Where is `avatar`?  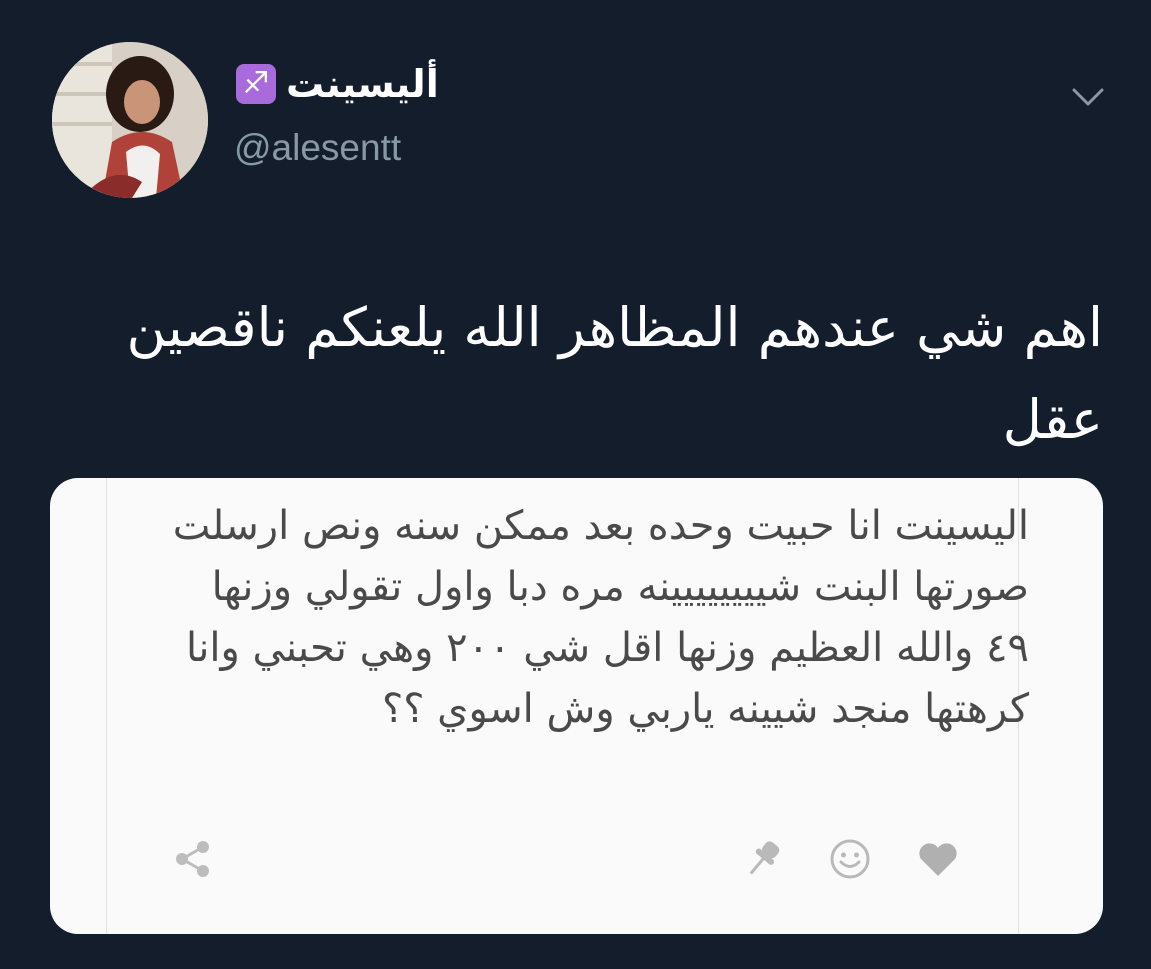
avatar is located at coordinates (130, 120).